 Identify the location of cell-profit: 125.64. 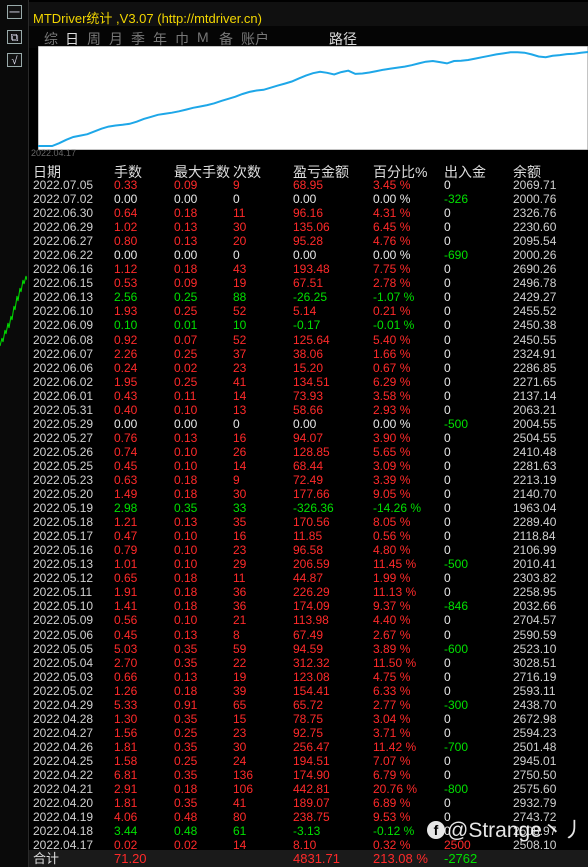
(311, 339).